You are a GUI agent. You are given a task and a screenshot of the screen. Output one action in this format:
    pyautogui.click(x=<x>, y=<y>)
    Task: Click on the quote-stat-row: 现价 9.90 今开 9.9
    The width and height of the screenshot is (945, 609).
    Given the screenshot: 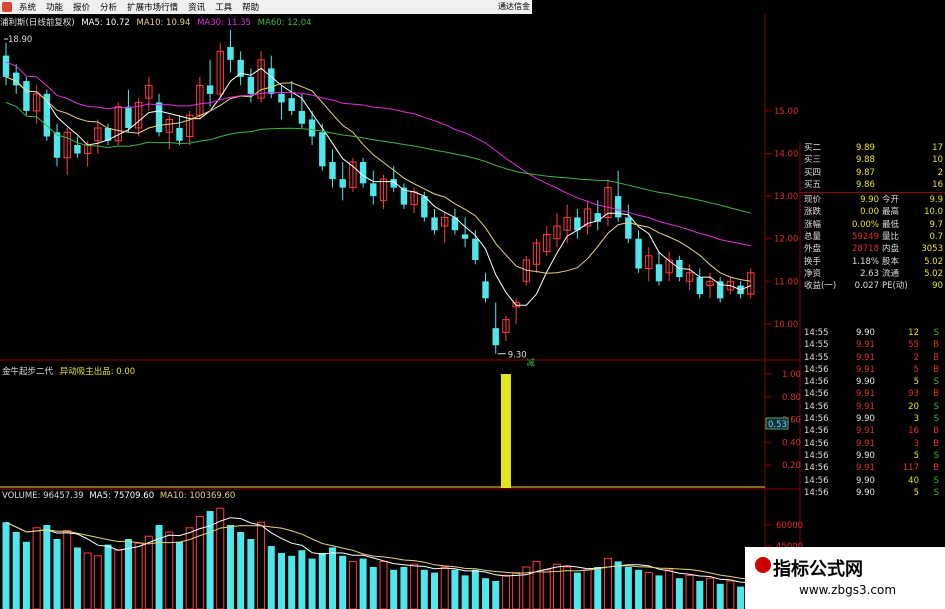 What is the action you would take?
    pyautogui.click(x=872, y=200)
    